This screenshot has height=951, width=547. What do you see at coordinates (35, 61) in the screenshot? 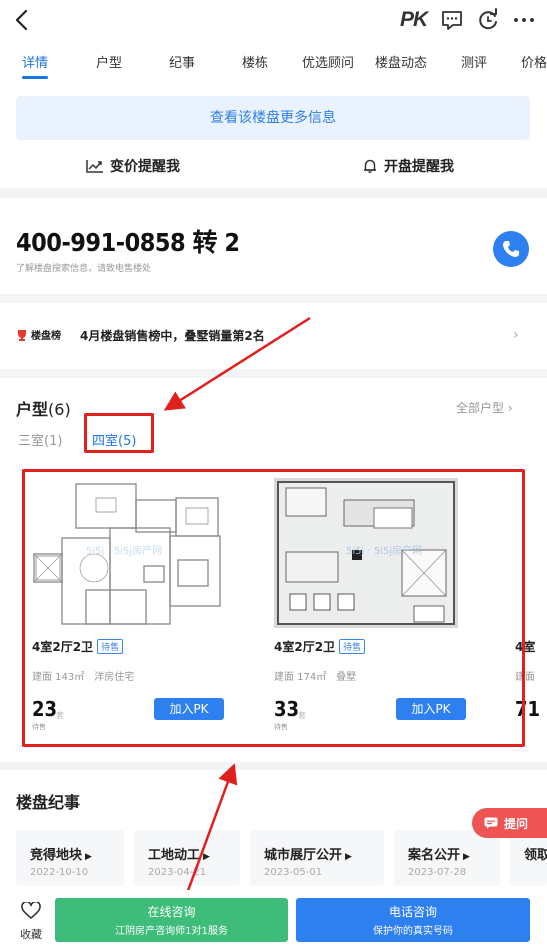
I see `tab-details: 详情` at bounding box center [35, 61].